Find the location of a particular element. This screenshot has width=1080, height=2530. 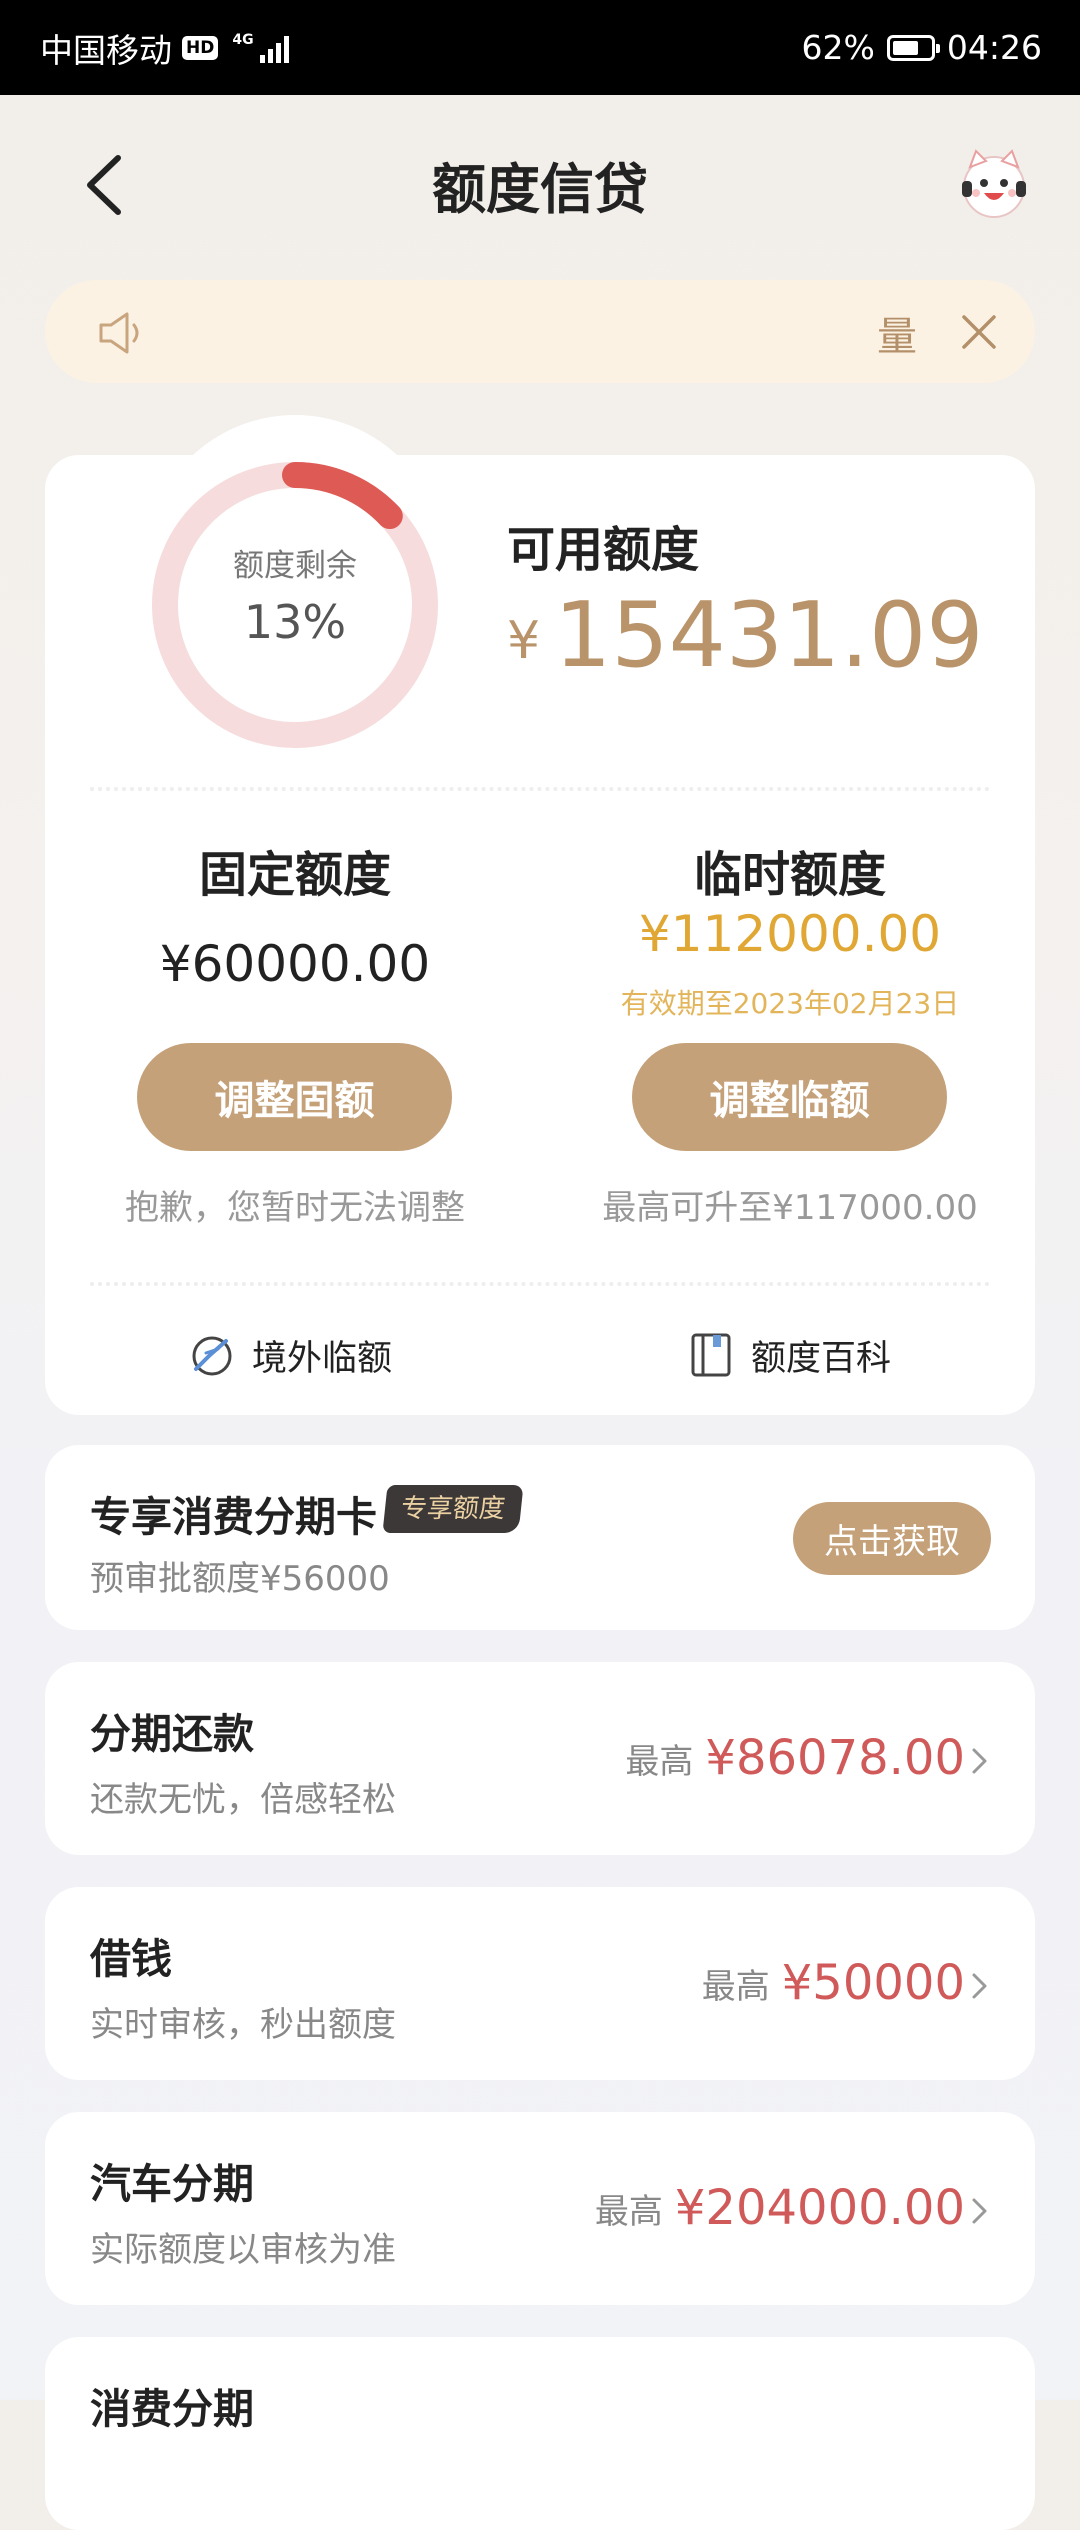

book-icon is located at coordinates (711, 1355).